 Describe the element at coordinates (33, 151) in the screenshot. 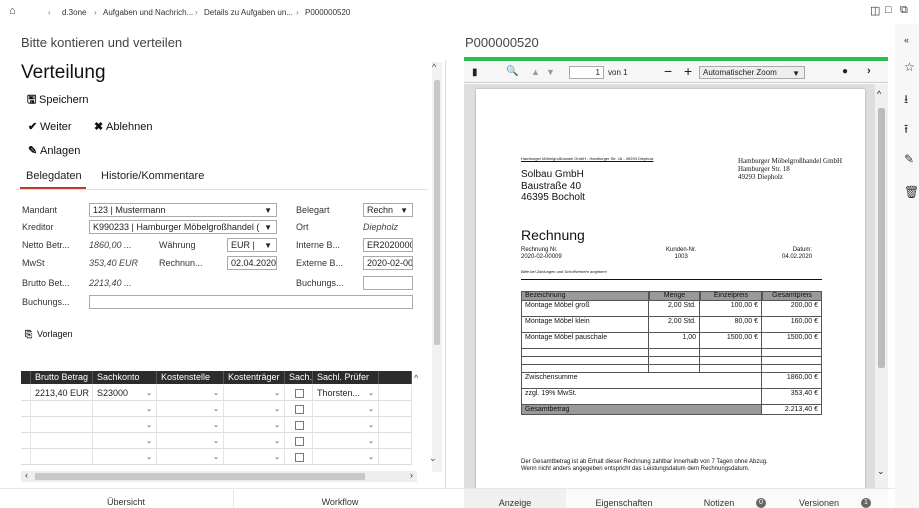

I see `paperclip-icon: ✎` at that location.